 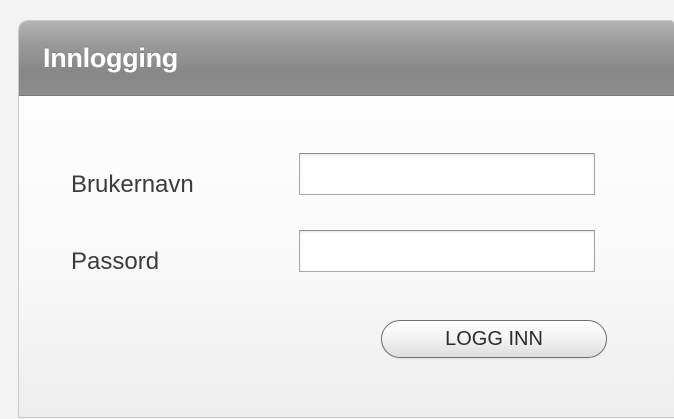 What do you see at coordinates (494, 339) in the screenshot?
I see `login-button: LOGG INN` at bounding box center [494, 339].